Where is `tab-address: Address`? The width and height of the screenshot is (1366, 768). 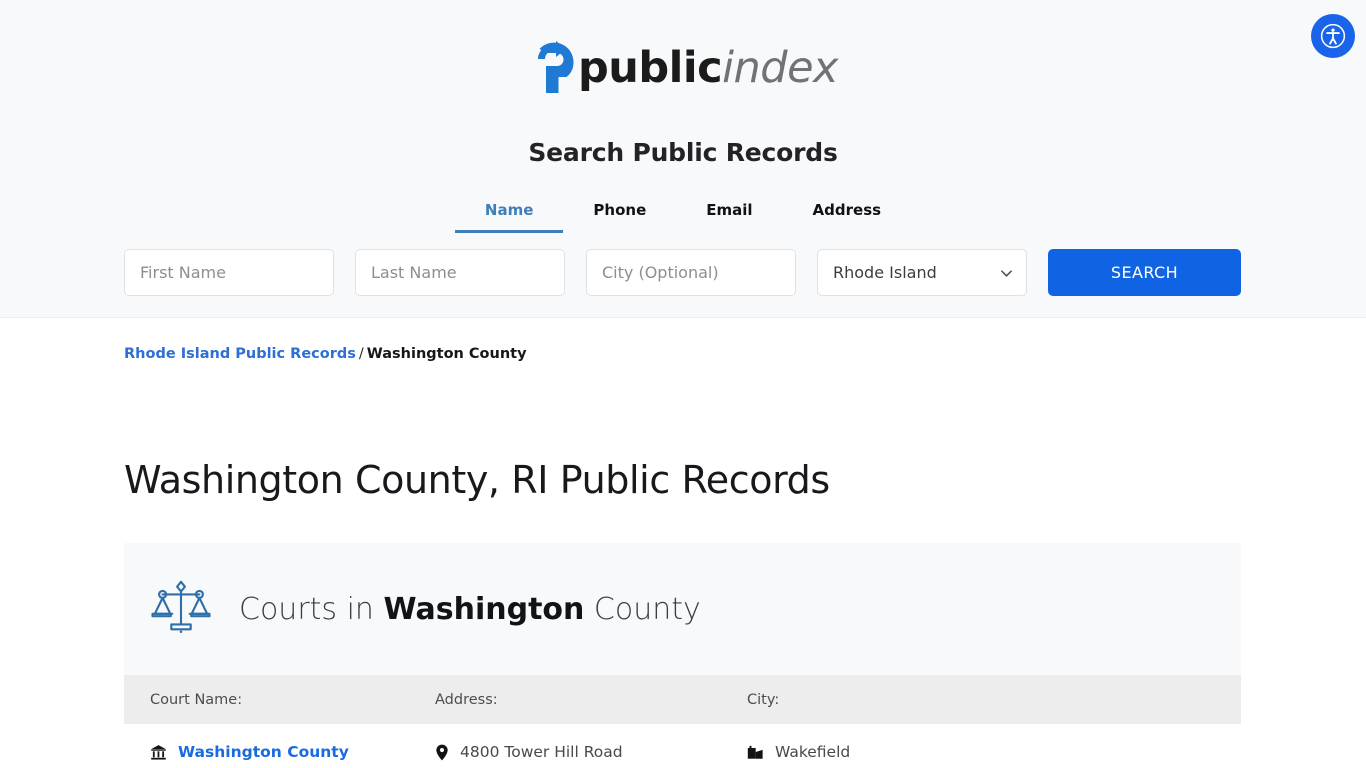
tab-address: Address is located at coordinates (847, 214).